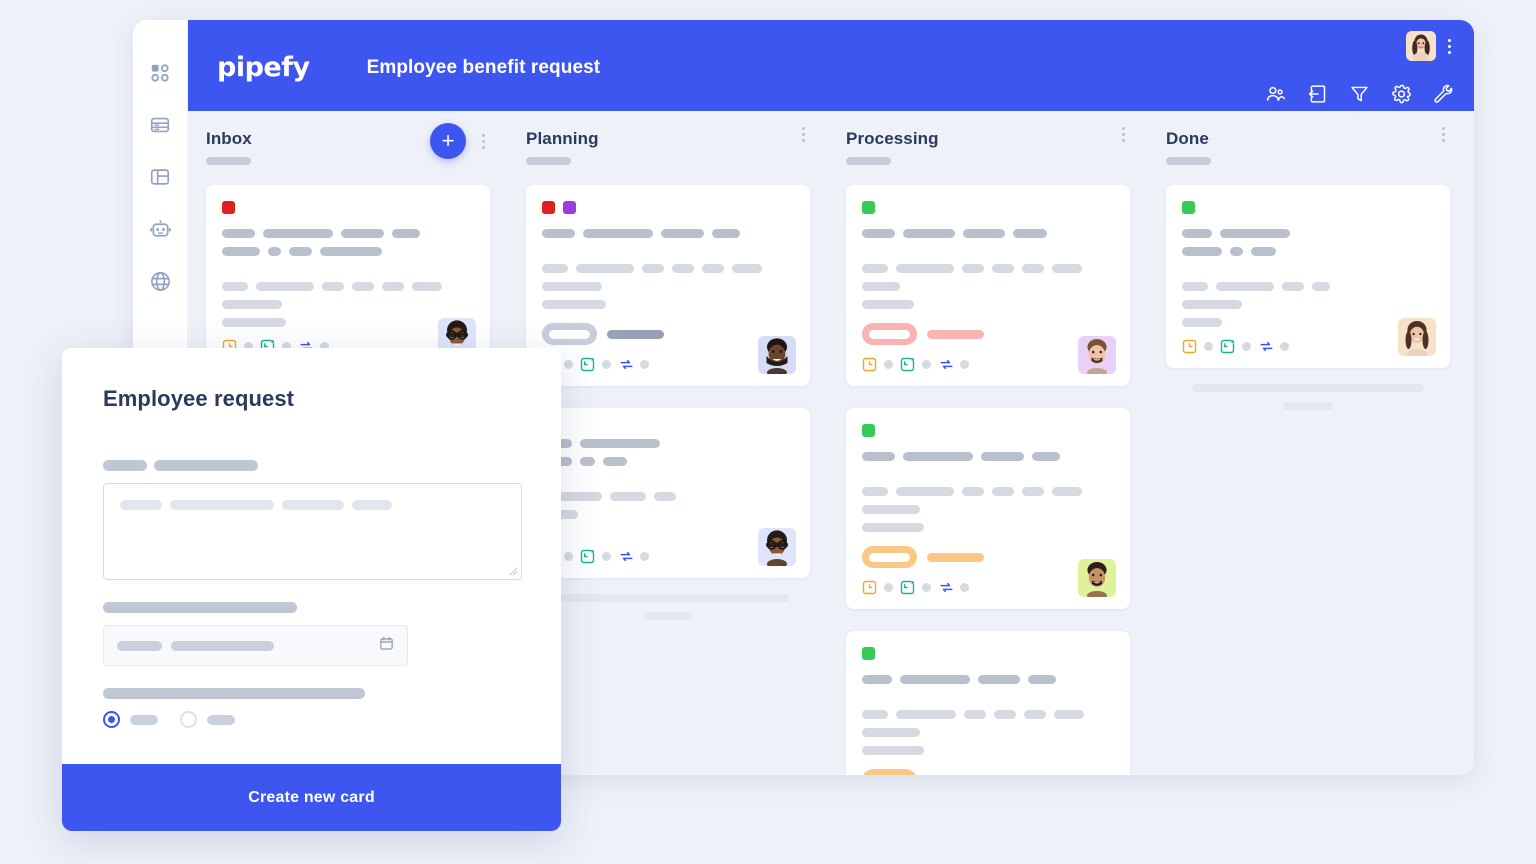  What do you see at coordinates (311, 719) in the screenshot?
I see `radio-group` at bounding box center [311, 719].